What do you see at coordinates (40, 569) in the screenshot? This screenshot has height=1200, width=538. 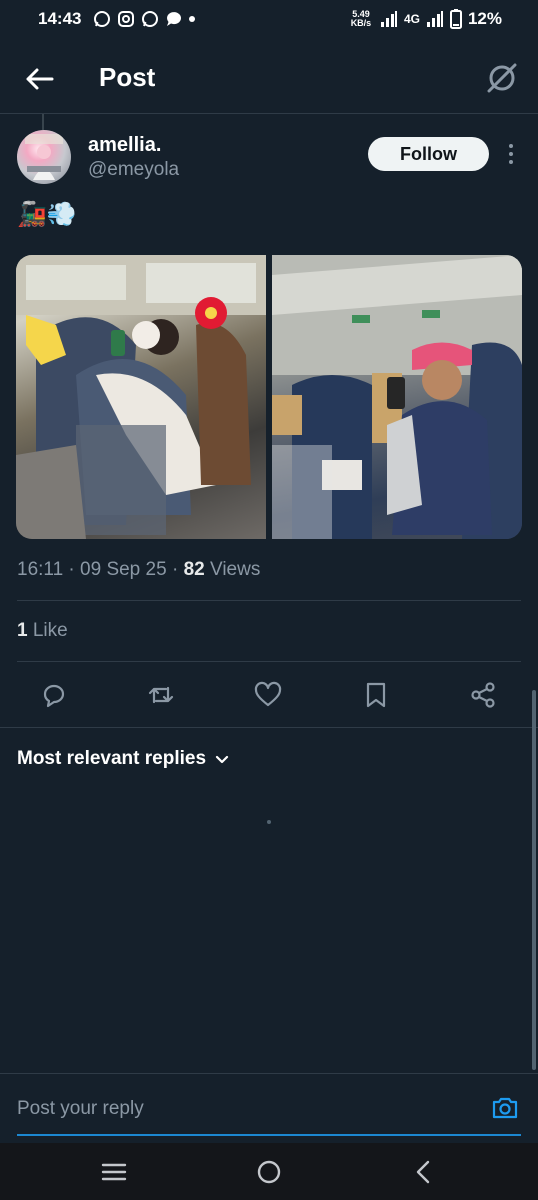 I see `post-time: 16:11` at bounding box center [40, 569].